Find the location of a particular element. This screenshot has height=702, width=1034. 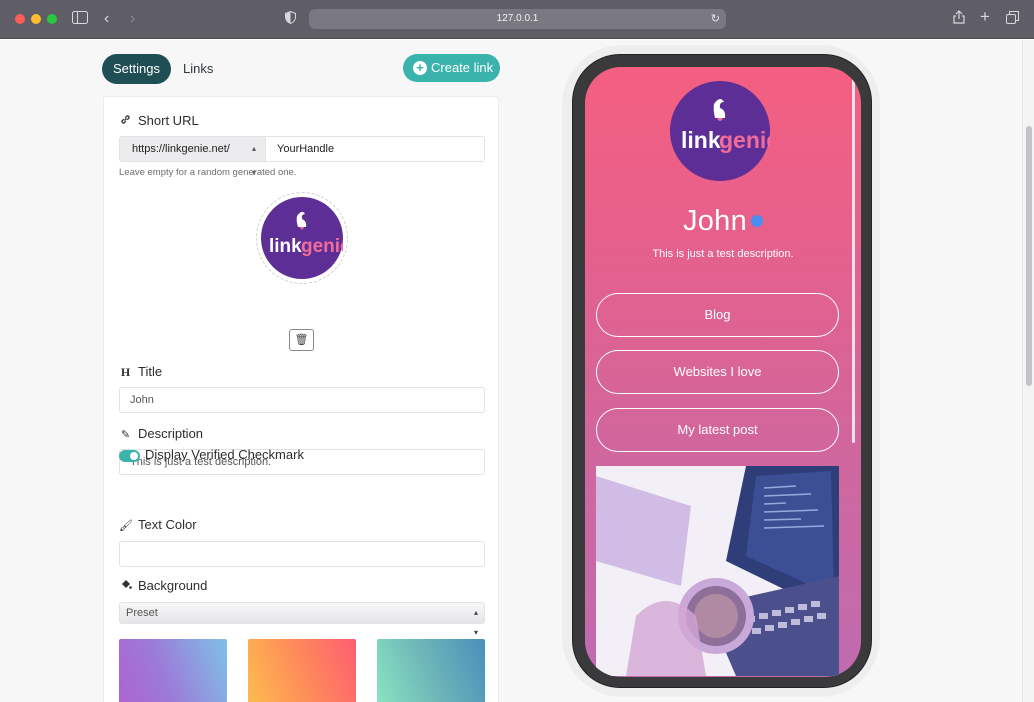

preview-avatar: link genie is located at coordinates (724, 131).